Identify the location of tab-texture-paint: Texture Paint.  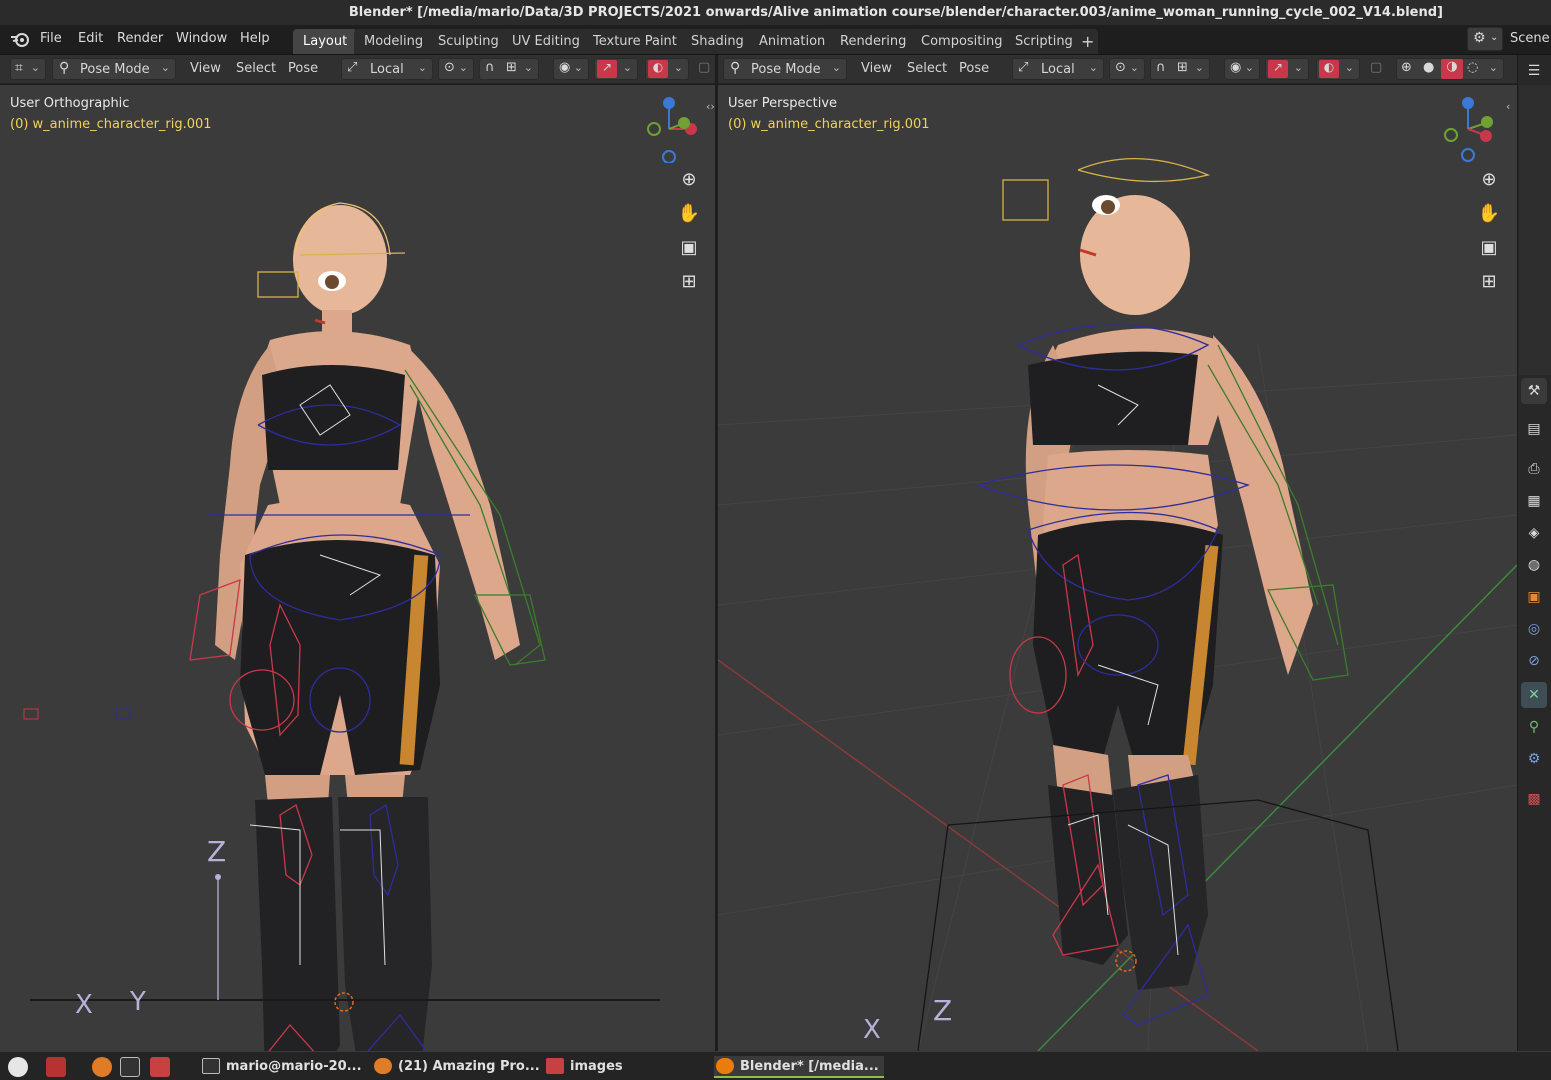
(635, 41).